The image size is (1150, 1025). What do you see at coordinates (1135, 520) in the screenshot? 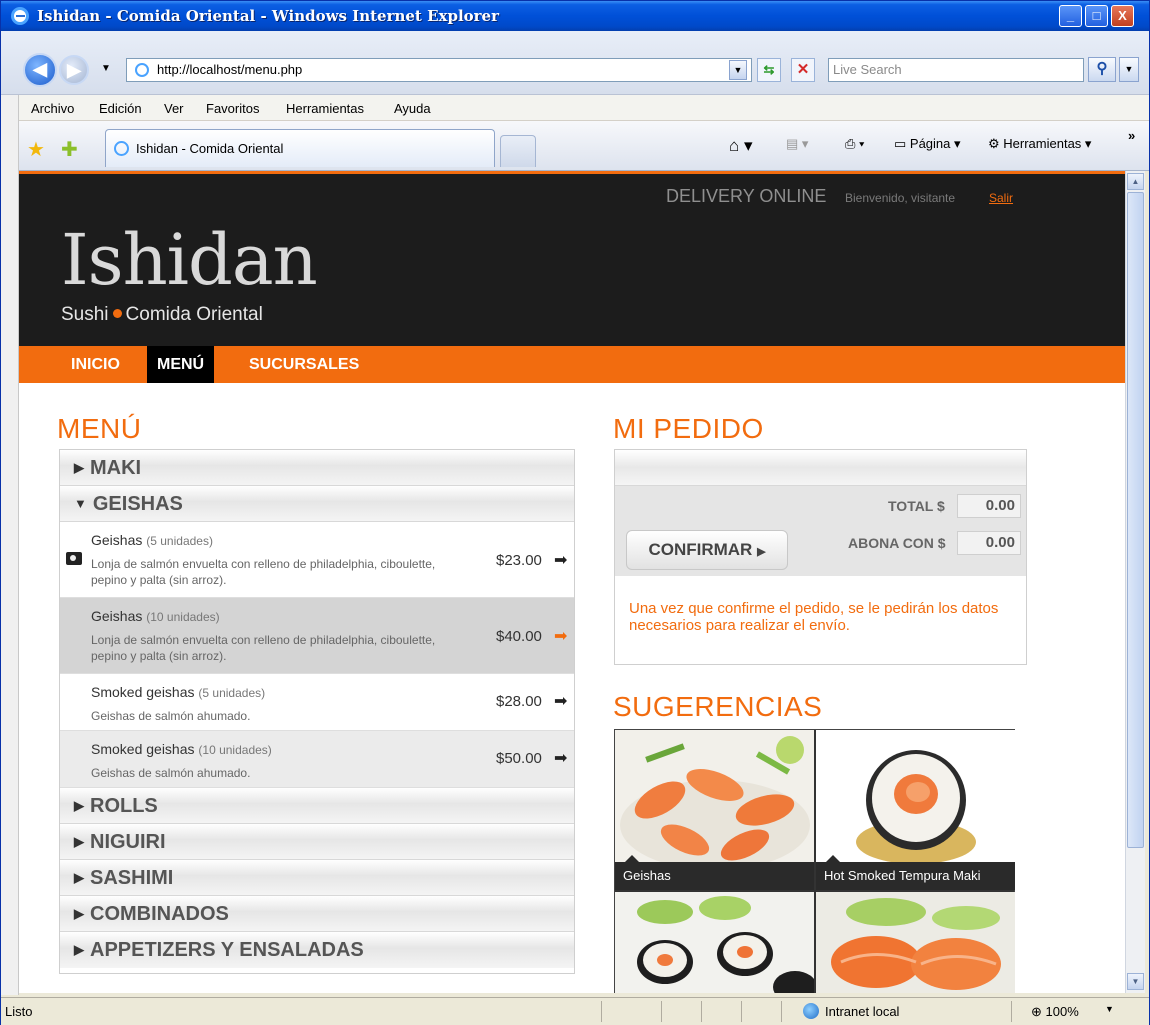
I see `scroll-thumb` at bounding box center [1135, 520].